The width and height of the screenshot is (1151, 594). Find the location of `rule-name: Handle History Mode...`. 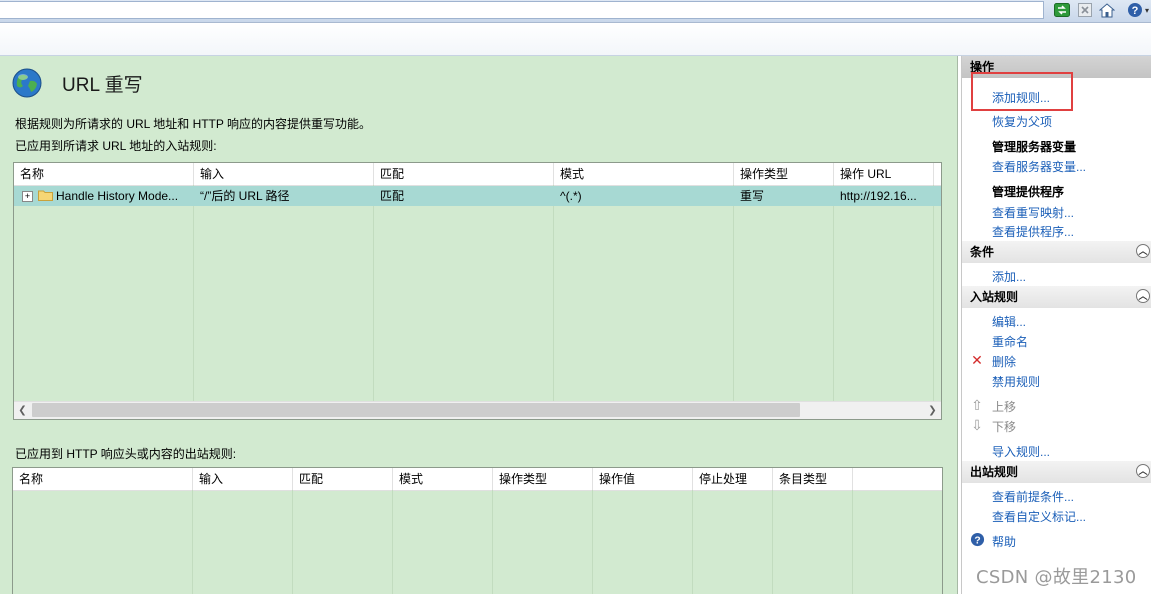

rule-name: Handle History Mode... is located at coordinates (117, 196).